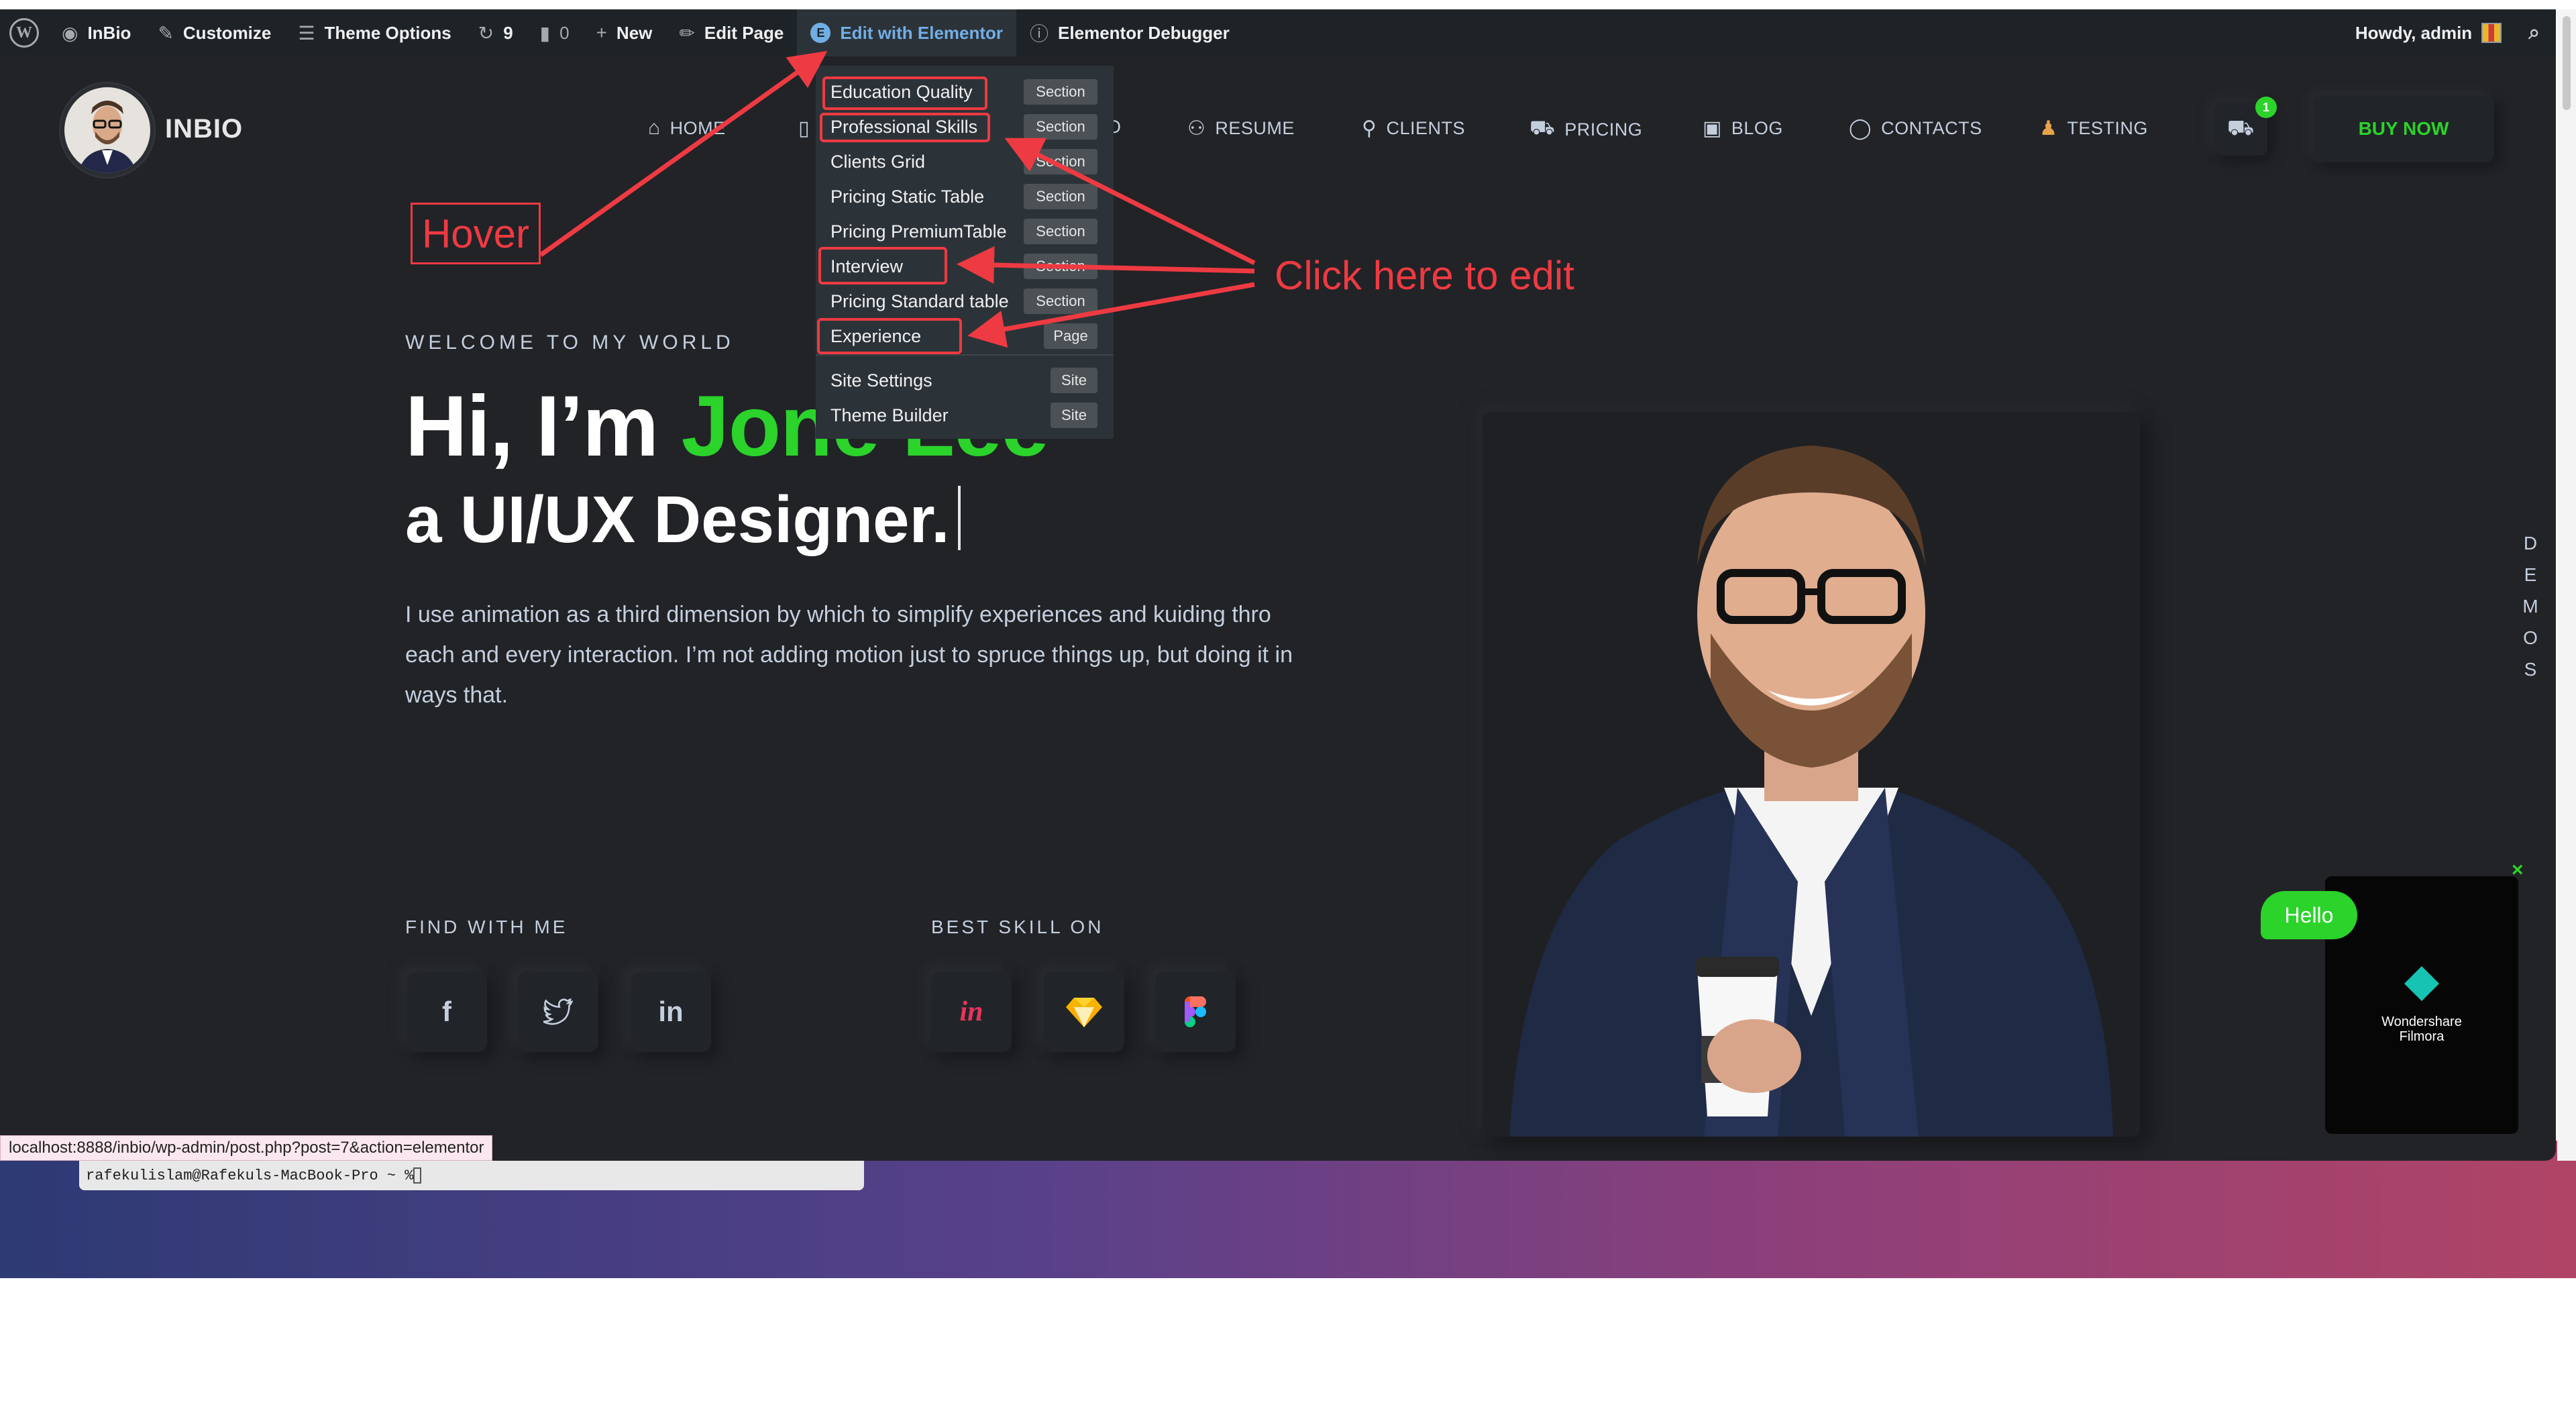  Describe the element at coordinates (2567, 63) in the screenshot. I see `scrollbar-thumb` at that location.